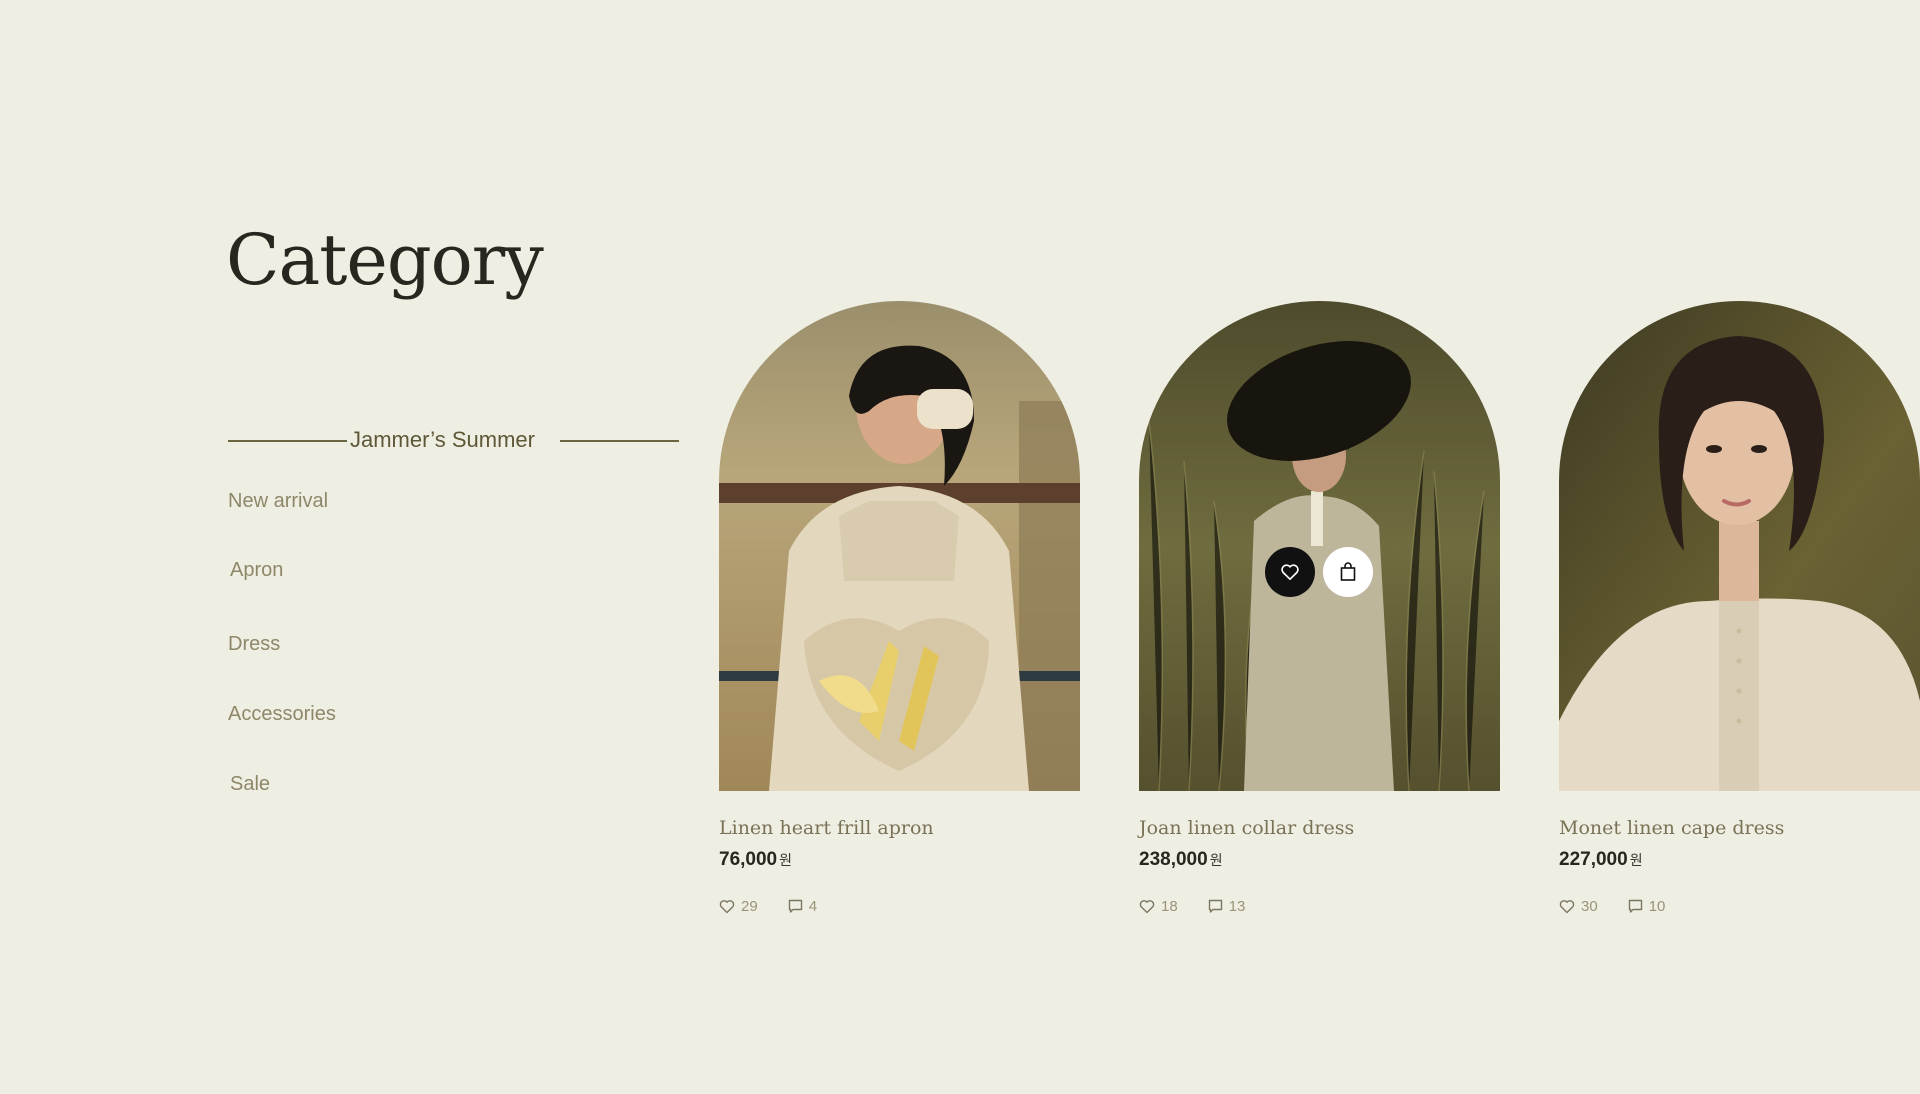 This screenshot has width=1920, height=1094. What do you see at coordinates (738, 906) in the screenshot?
I see `like-count: 29` at bounding box center [738, 906].